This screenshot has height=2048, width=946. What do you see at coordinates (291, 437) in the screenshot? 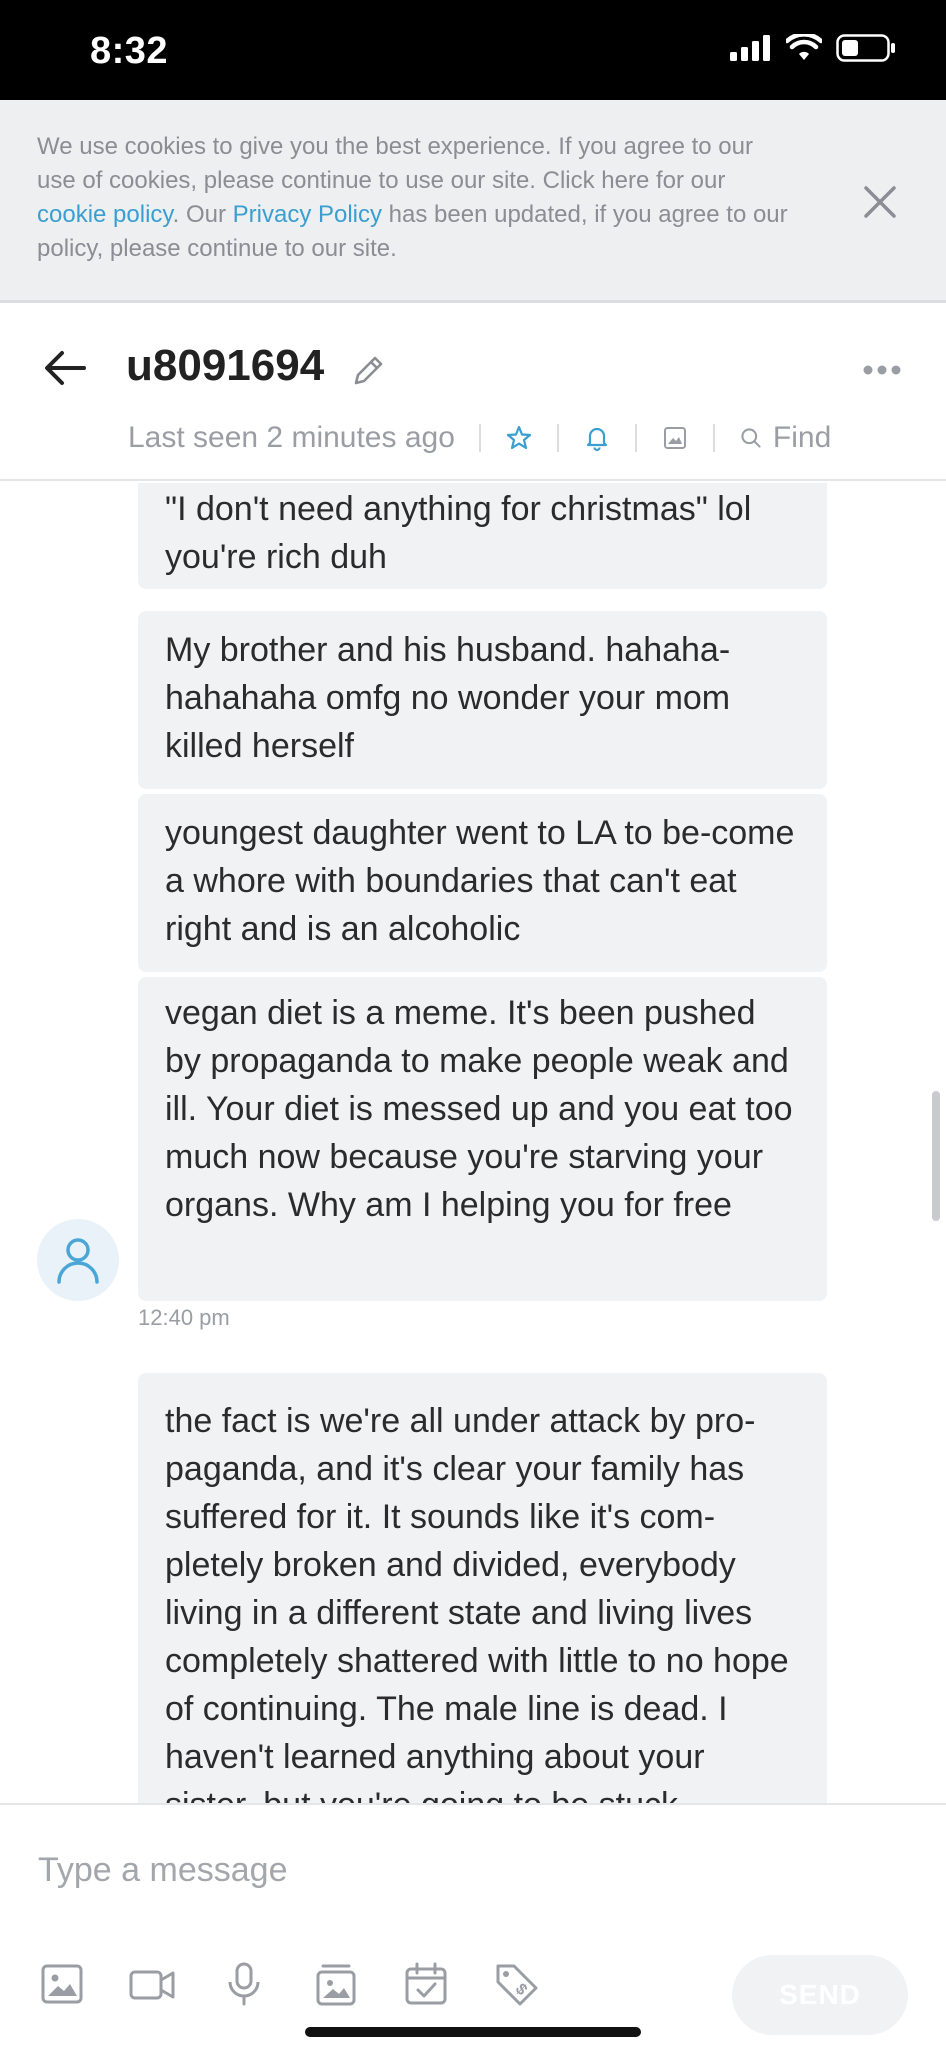
I see `last-seen-status: Last seen 2 minutes ago` at bounding box center [291, 437].